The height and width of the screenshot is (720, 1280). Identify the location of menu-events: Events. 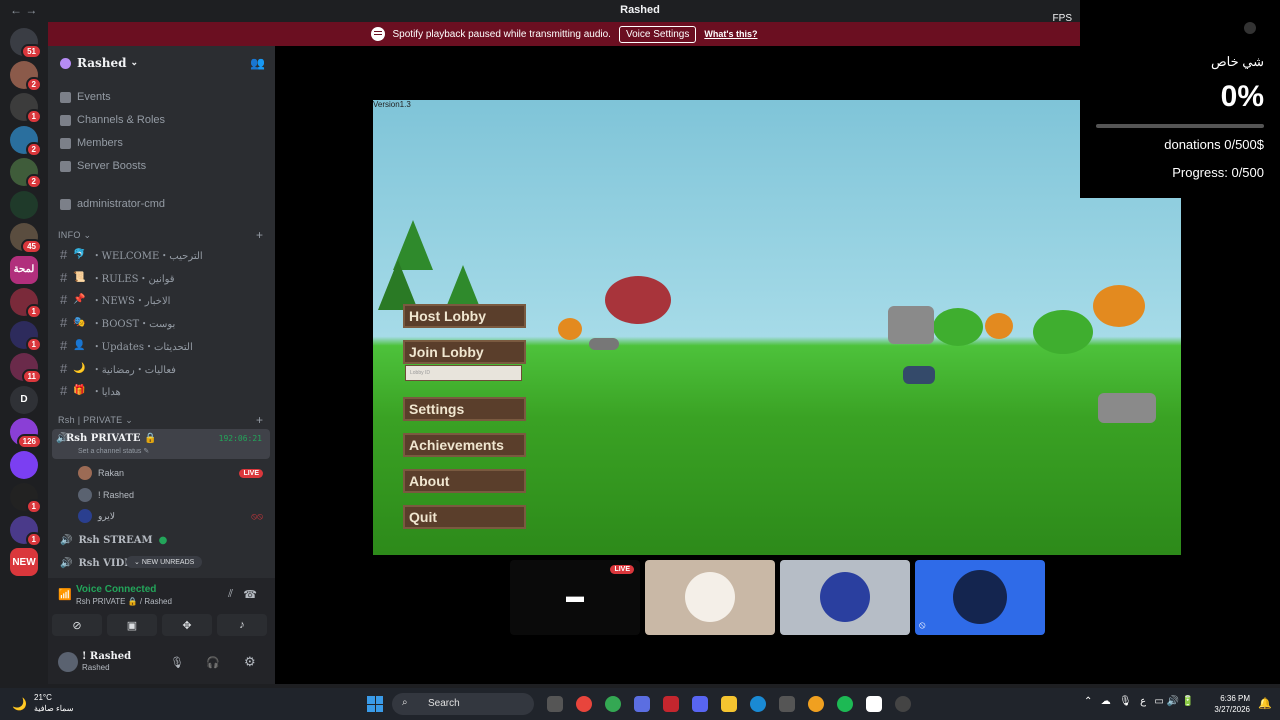
(85, 97).